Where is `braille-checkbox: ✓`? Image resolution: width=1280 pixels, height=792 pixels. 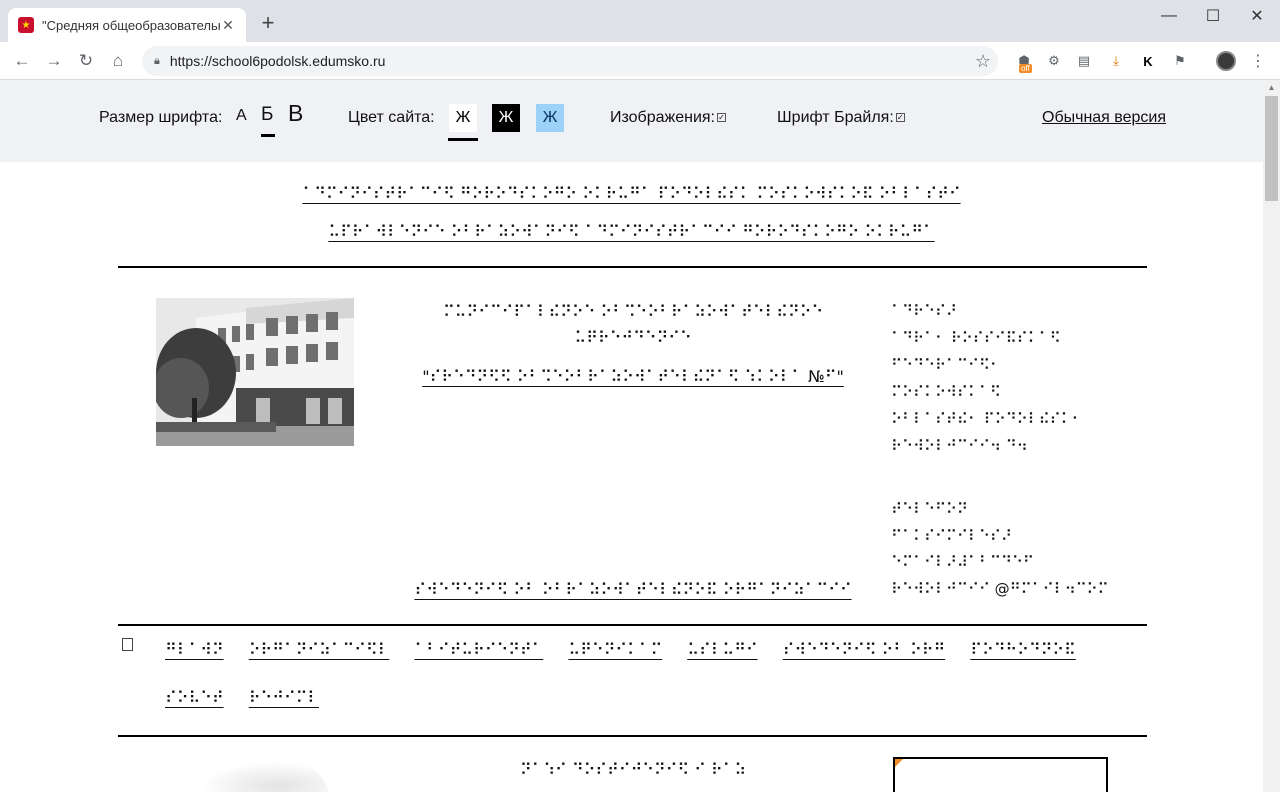 braille-checkbox: ✓ is located at coordinates (900, 117).